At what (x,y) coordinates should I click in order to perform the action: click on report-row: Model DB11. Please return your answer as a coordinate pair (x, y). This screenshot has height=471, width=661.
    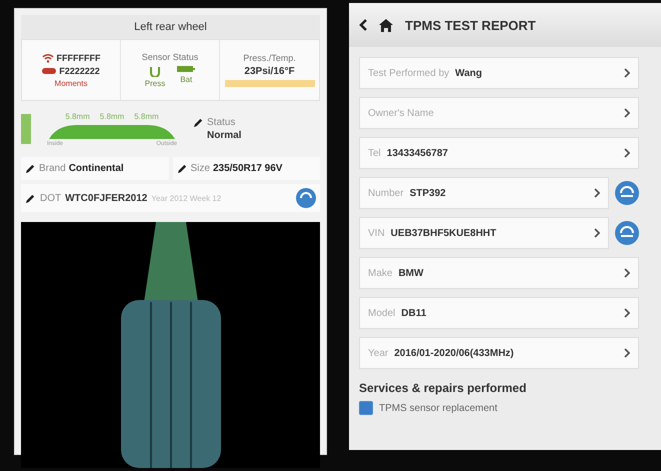
    Looking at the image, I should click on (499, 313).